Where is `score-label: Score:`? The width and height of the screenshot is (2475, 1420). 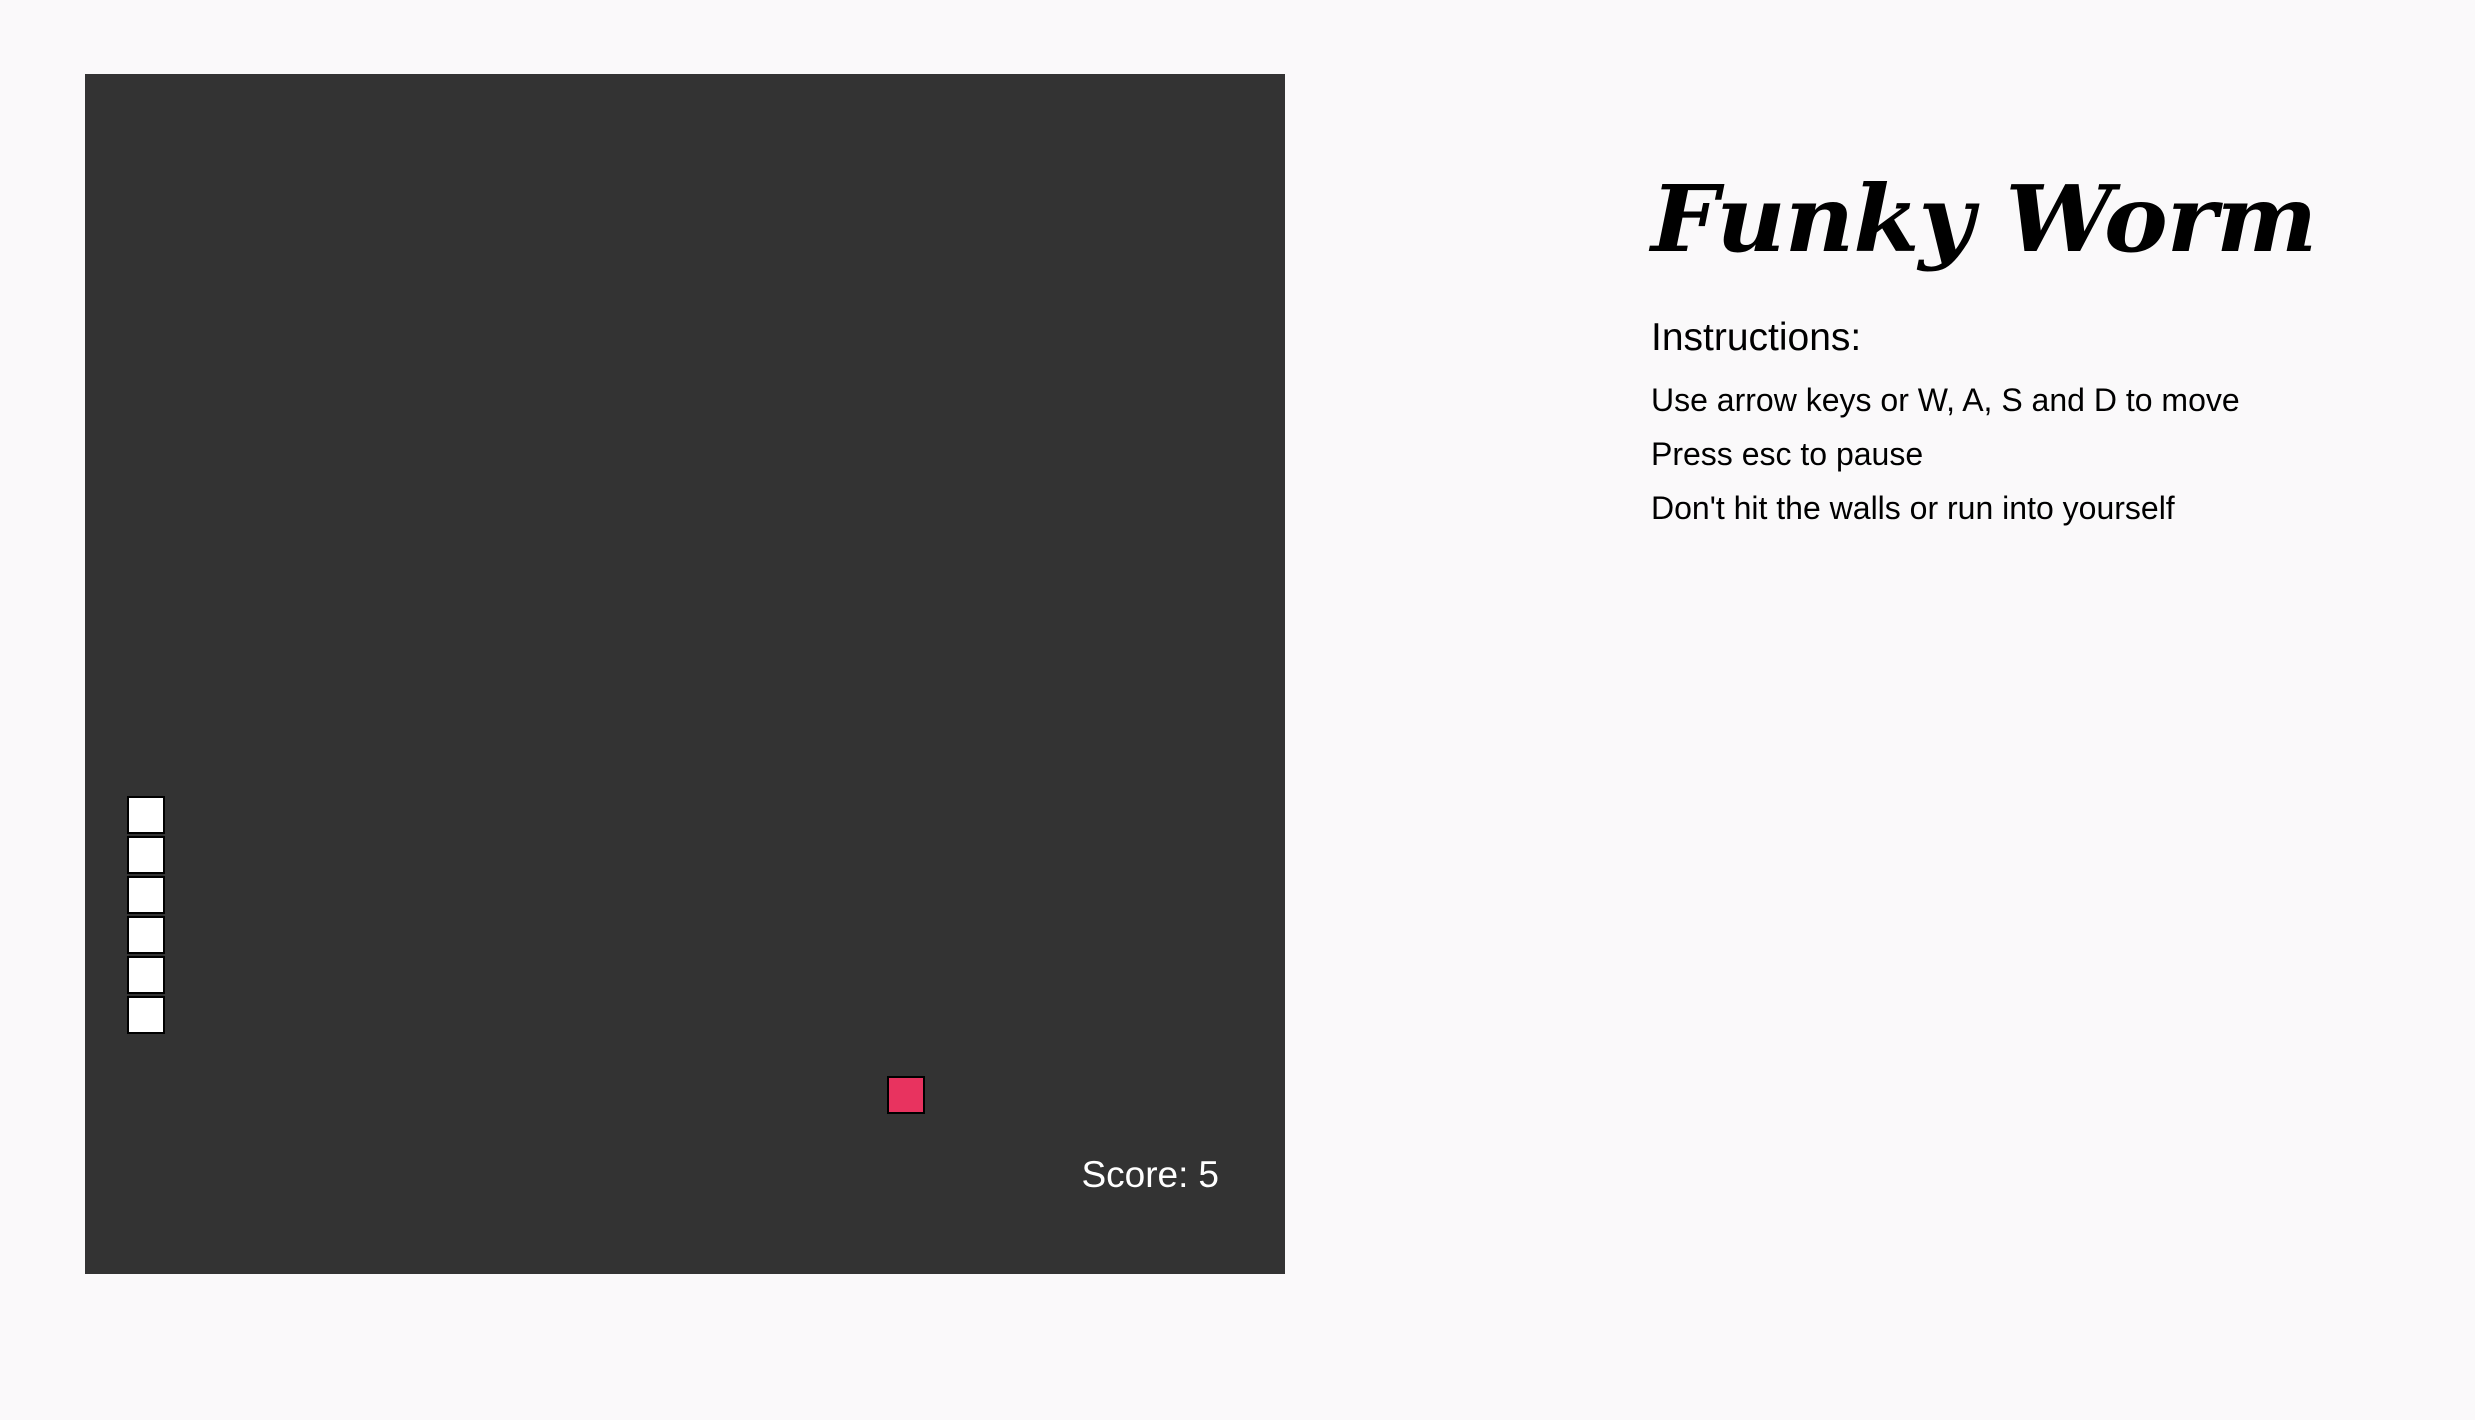 score-label: Score: is located at coordinates (1135, 1174).